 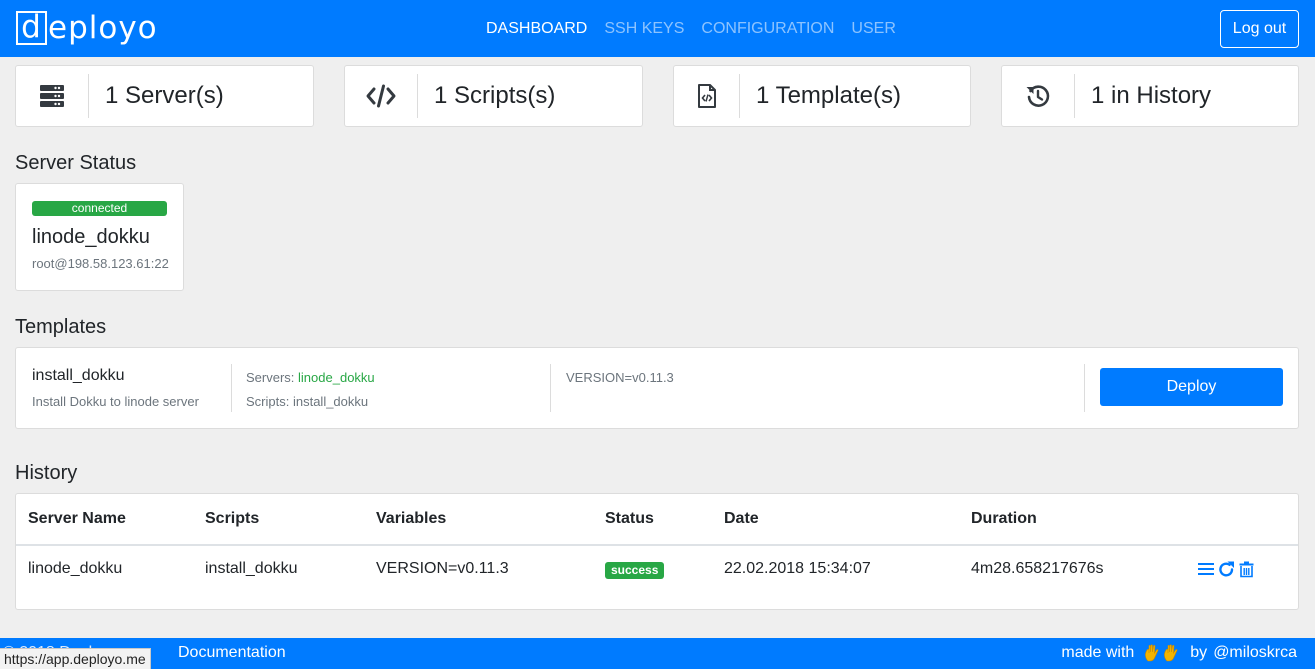 I want to click on waving-hands-icon, so click(x=1162, y=653).